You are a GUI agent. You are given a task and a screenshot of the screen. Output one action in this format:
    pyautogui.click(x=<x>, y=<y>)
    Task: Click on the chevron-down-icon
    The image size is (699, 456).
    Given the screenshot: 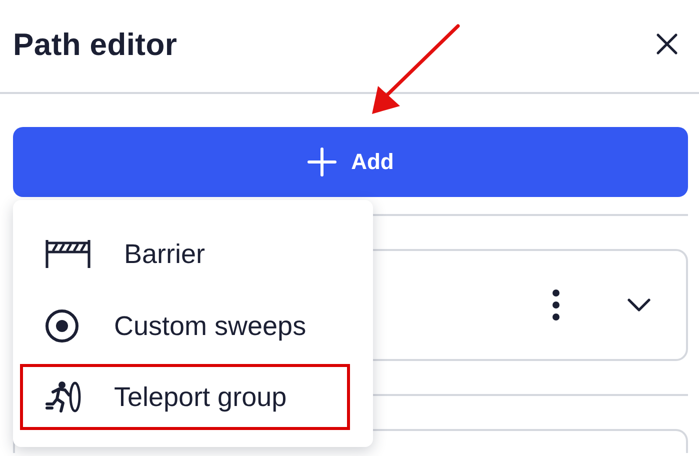 What is the action you would take?
    pyautogui.click(x=639, y=305)
    